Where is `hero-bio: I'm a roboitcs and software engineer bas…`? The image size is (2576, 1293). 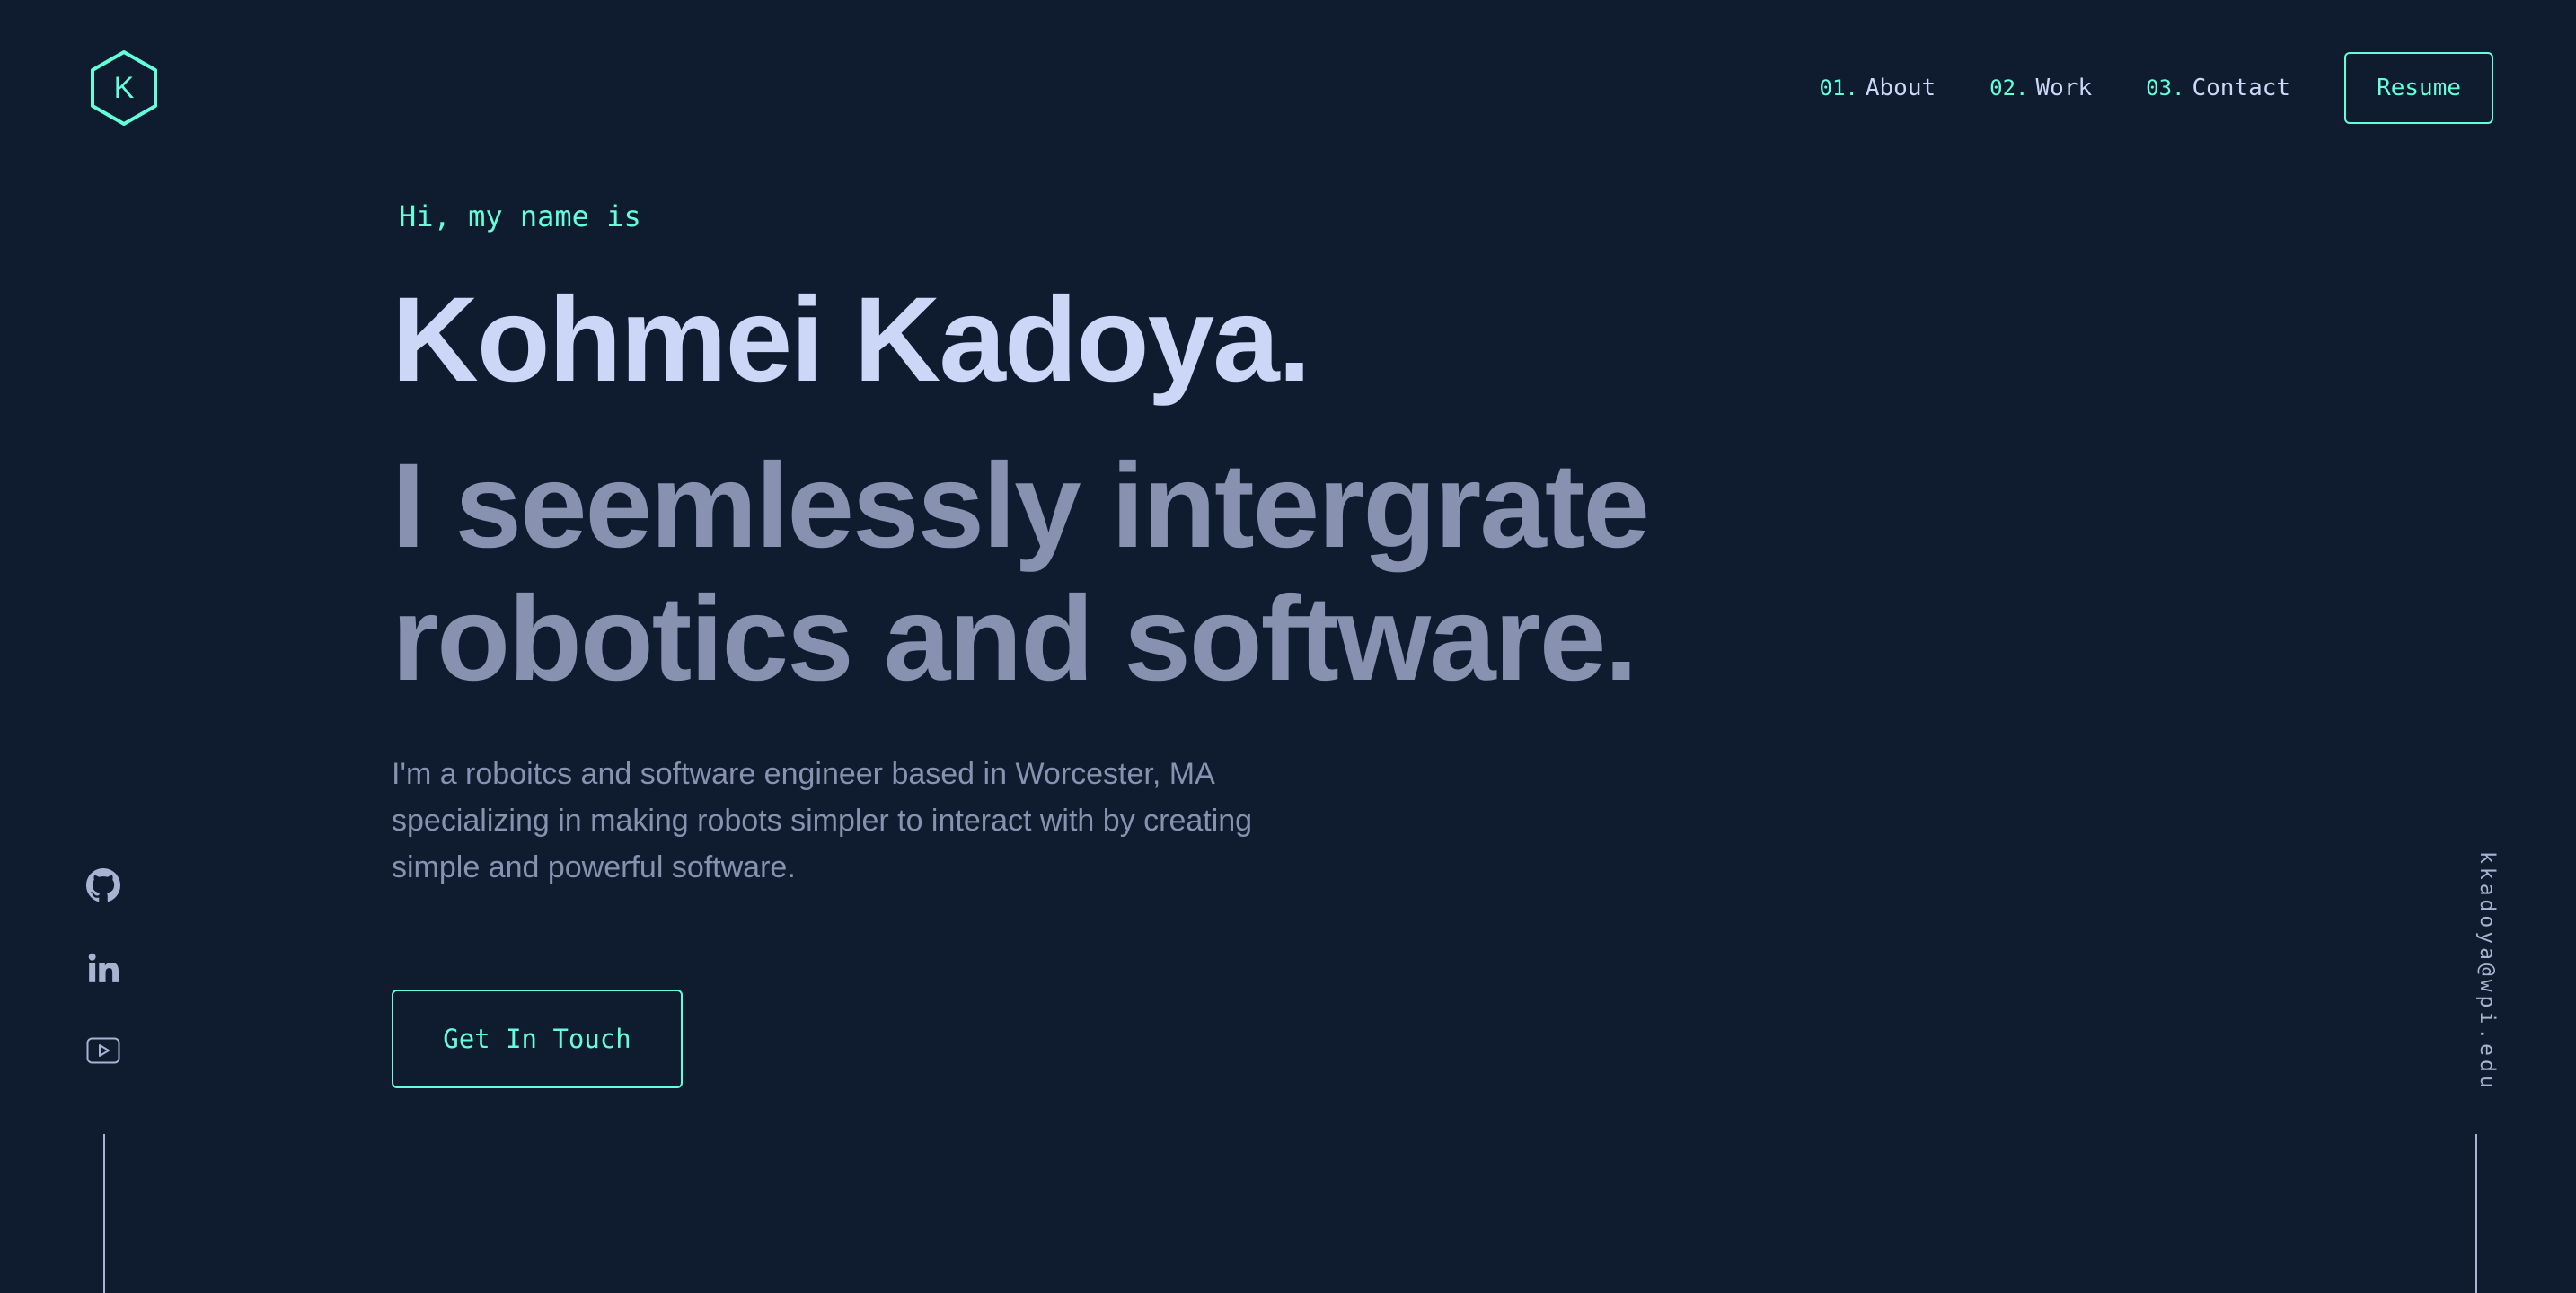
hero-bio: I'm a roboitcs and software engineer bas… is located at coordinates (822, 820).